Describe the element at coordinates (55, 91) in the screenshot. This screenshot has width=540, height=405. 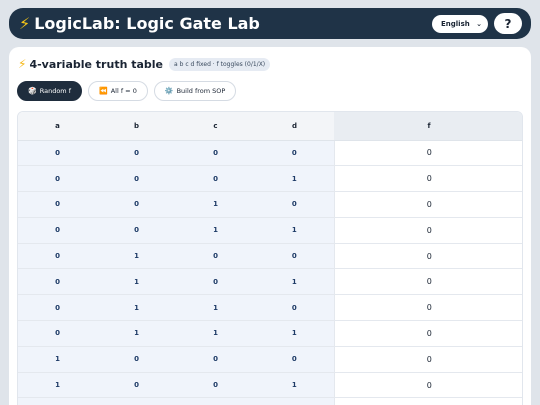
I see `random-f-label: Random f` at that location.